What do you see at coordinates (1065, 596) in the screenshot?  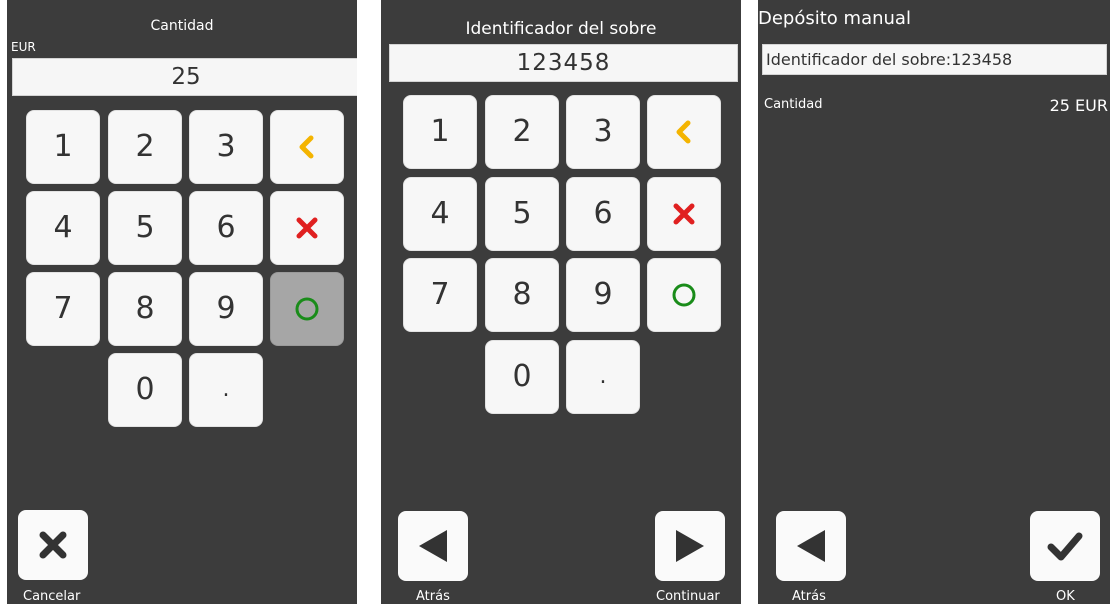 I see `ok-label: OK` at bounding box center [1065, 596].